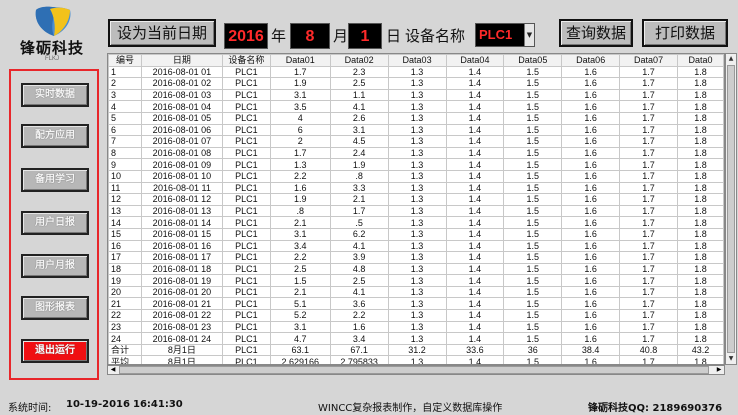  What do you see at coordinates (359, 60) in the screenshot?
I see `column-header: Data02` at bounding box center [359, 60].